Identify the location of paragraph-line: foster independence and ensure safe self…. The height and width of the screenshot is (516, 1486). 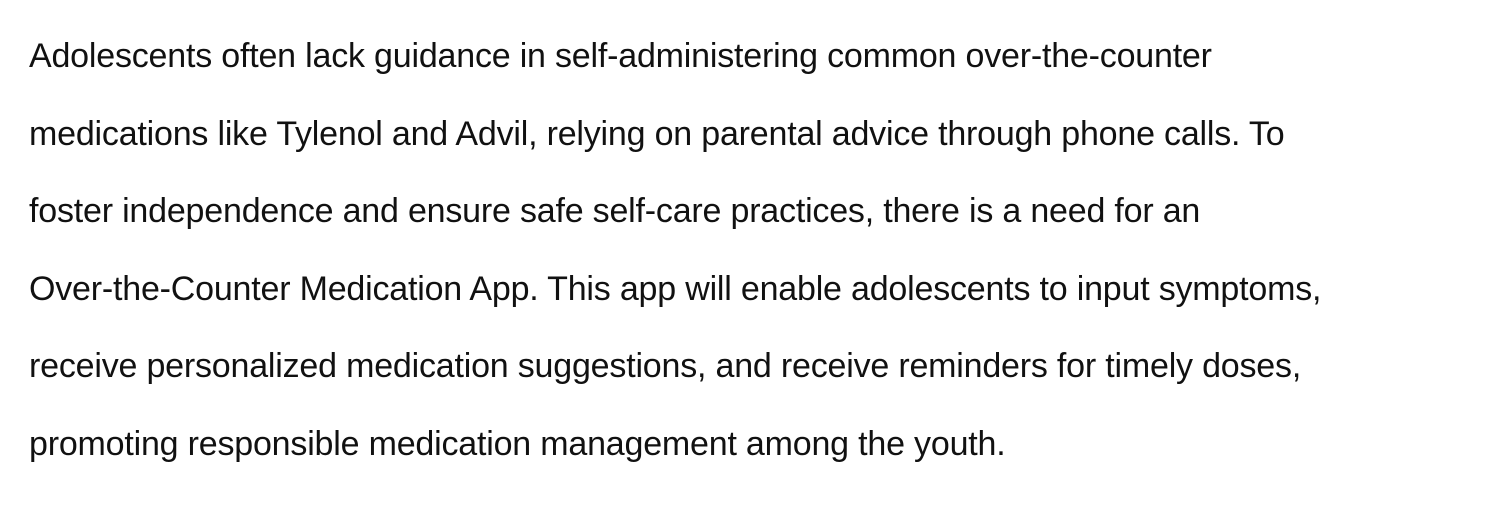
(615, 211).